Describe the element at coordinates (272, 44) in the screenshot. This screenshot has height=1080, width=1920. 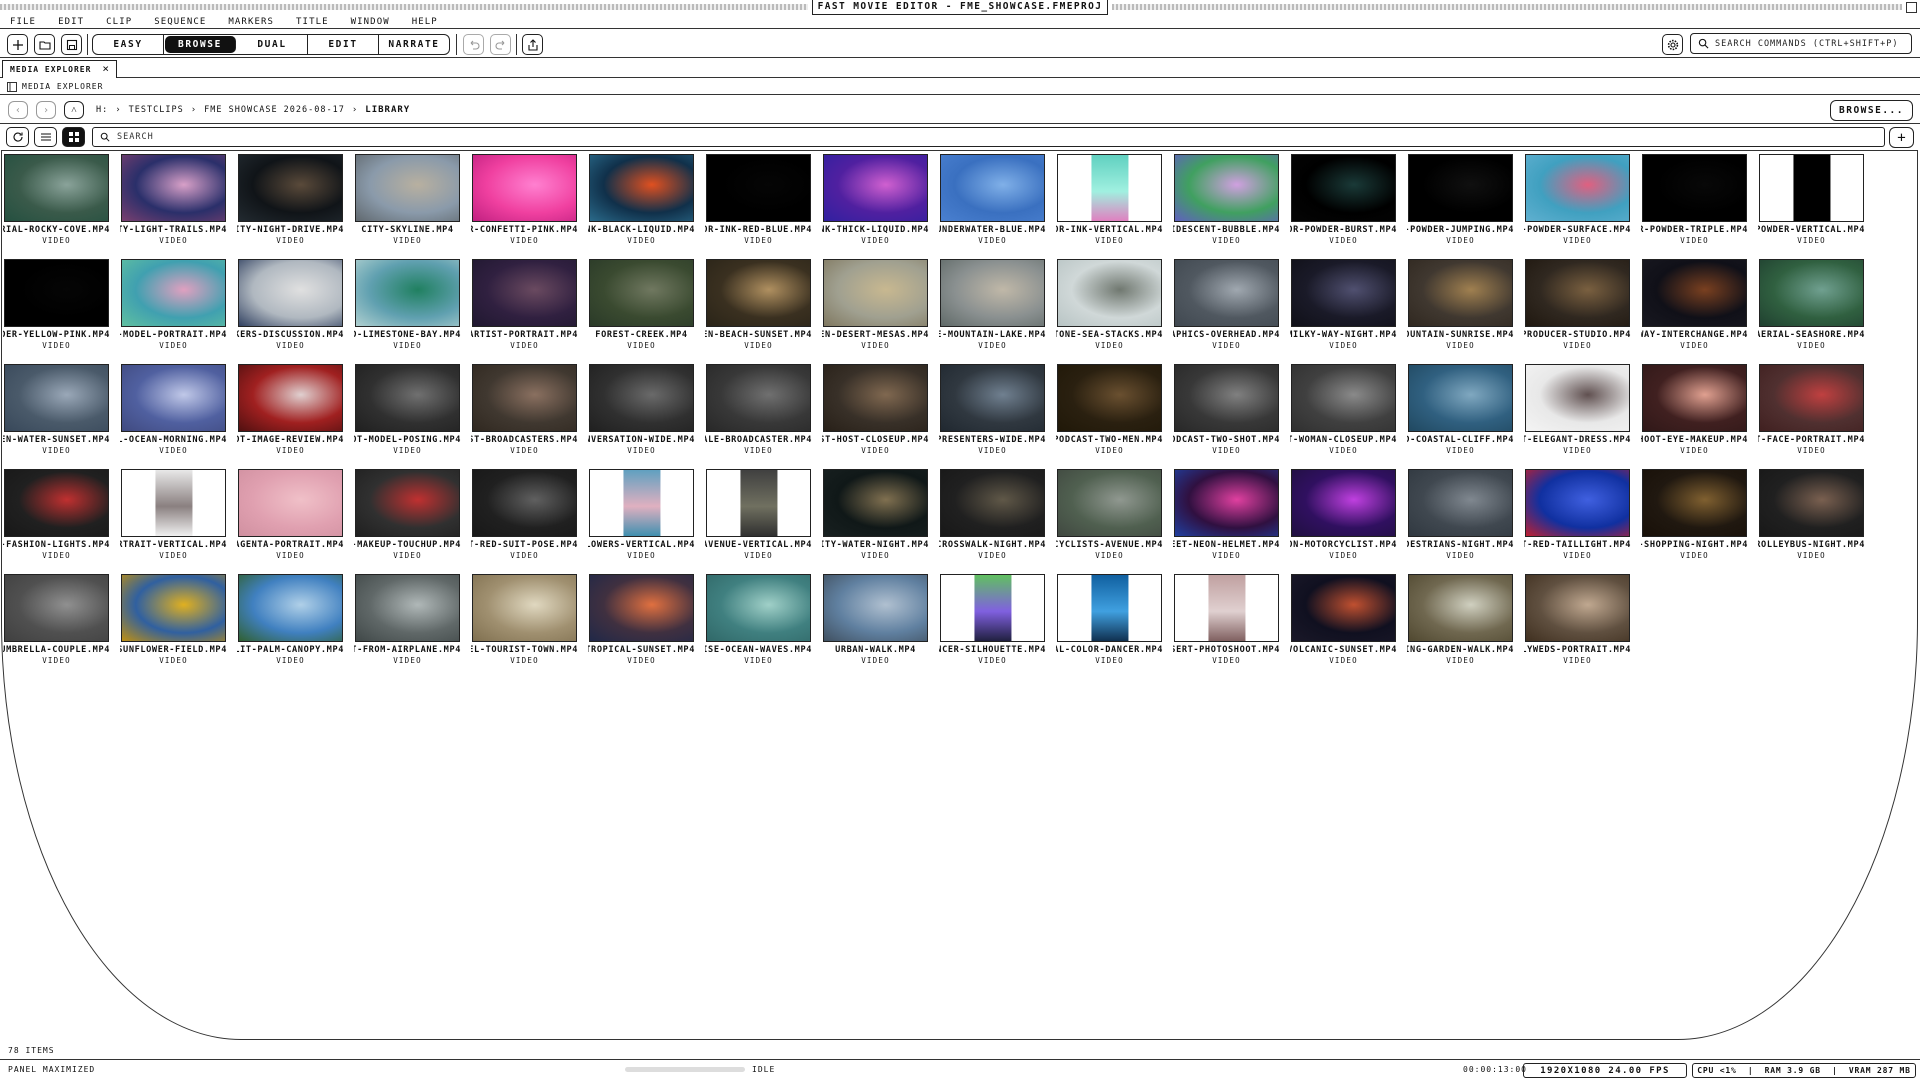
I see `mode-dual-button: DUAL` at that location.